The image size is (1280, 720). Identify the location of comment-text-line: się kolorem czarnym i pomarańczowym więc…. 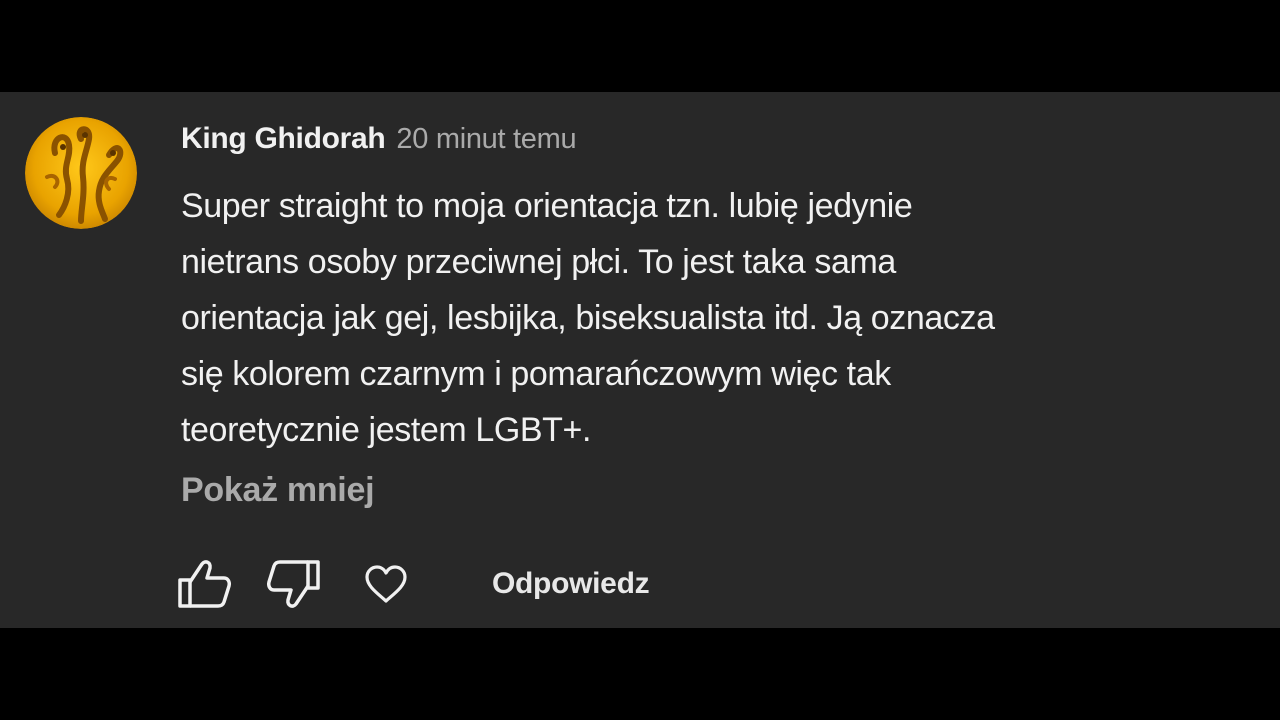
(536, 374).